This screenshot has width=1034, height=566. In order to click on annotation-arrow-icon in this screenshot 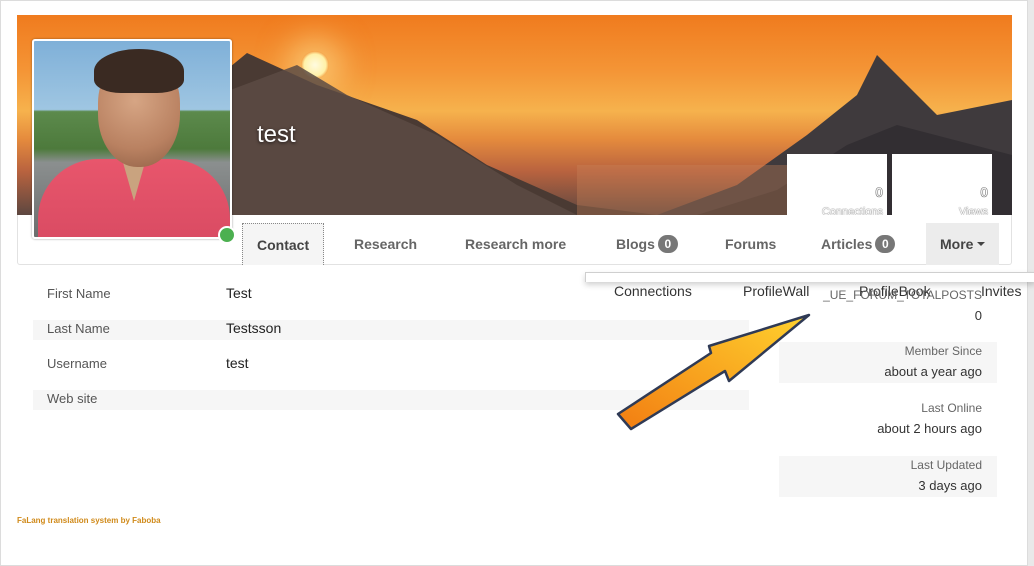, I will do `click(713, 372)`.